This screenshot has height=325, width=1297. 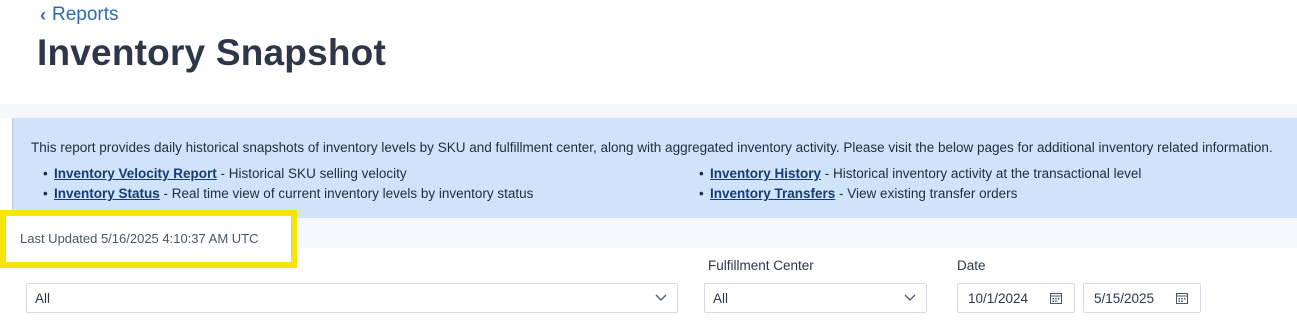 What do you see at coordinates (772, 193) in the screenshot?
I see `inventory-transfers-link: Inventory Transfers` at bounding box center [772, 193].